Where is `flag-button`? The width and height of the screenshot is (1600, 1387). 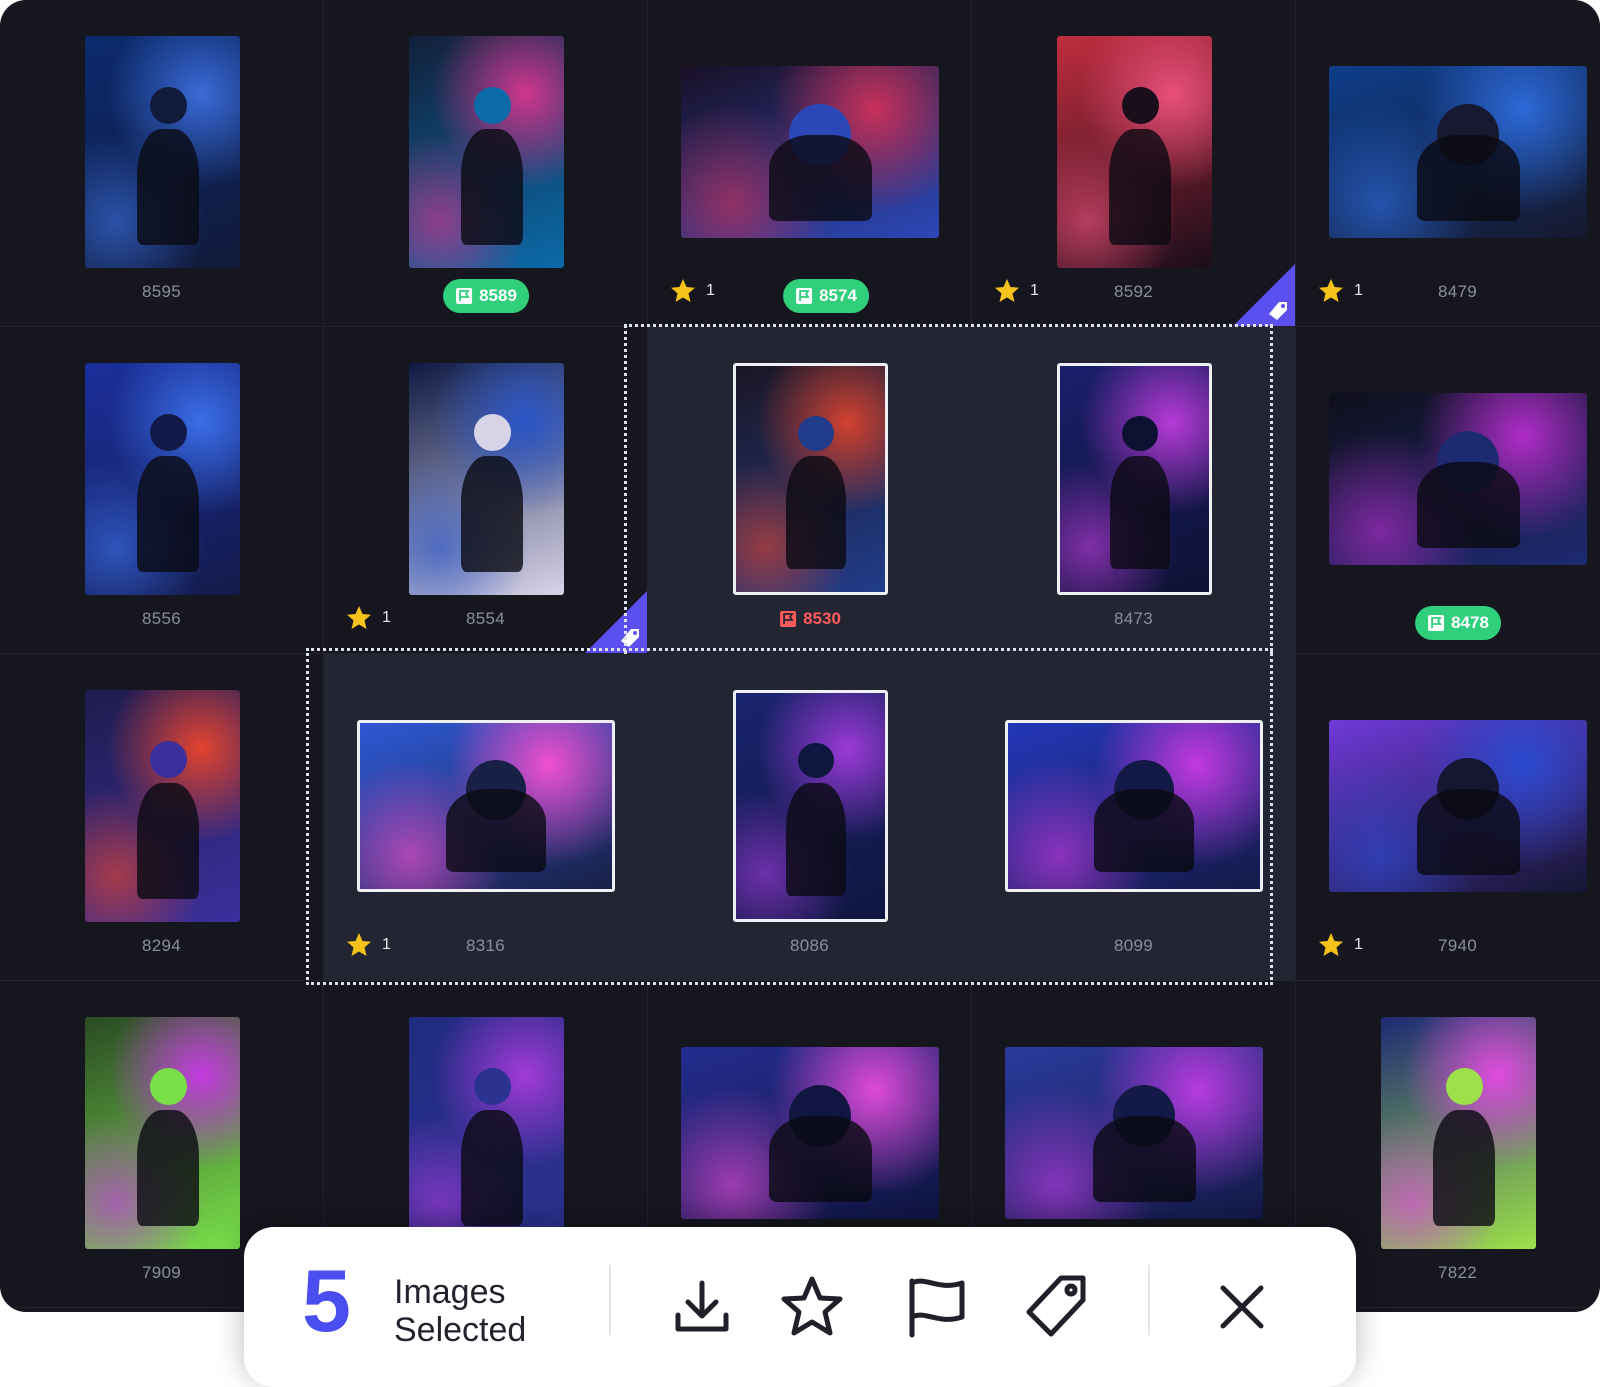
flag-button is located at coordinates (936, 1307).